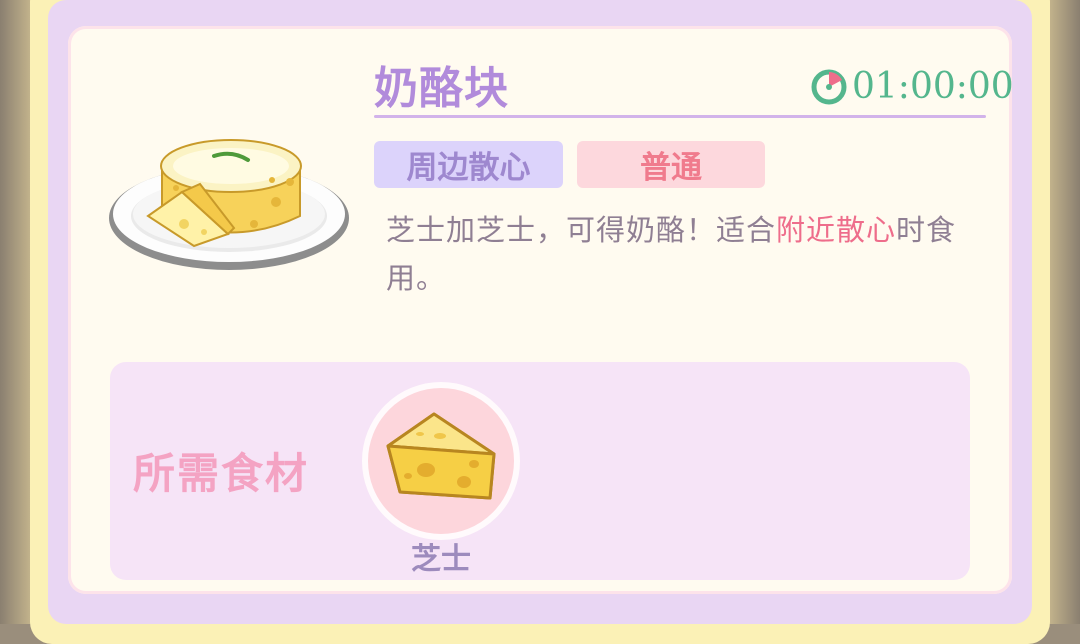  Describe the element at coordinates (829, 86) in the screenshot. I see `clock-icon` at that location.